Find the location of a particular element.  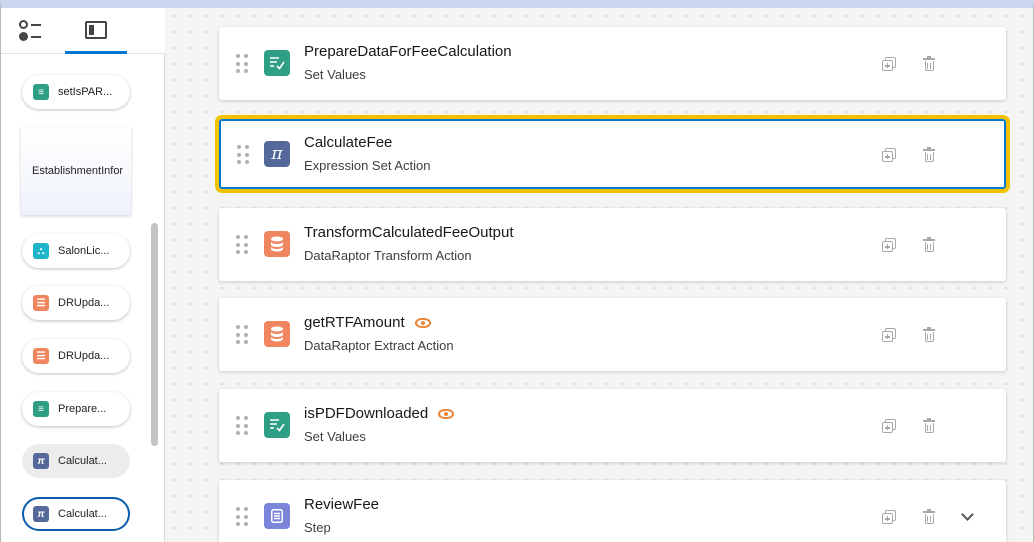

tab-tree-view is located at coordinates (30, 31).